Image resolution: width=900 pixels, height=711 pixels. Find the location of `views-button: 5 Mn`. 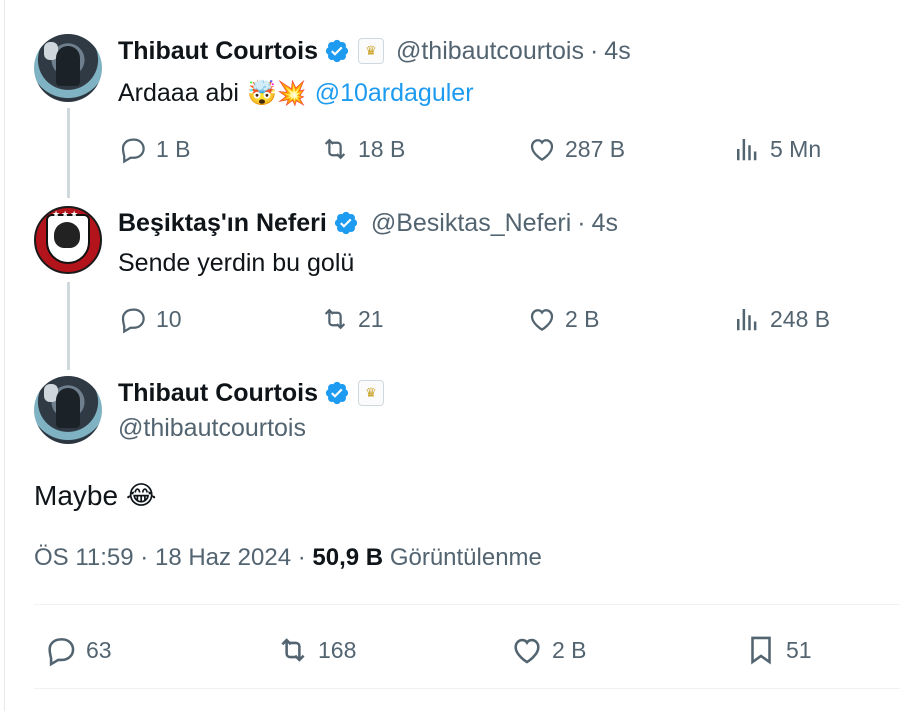

views-button: 5 Mn is located at coordinates (776, 149).